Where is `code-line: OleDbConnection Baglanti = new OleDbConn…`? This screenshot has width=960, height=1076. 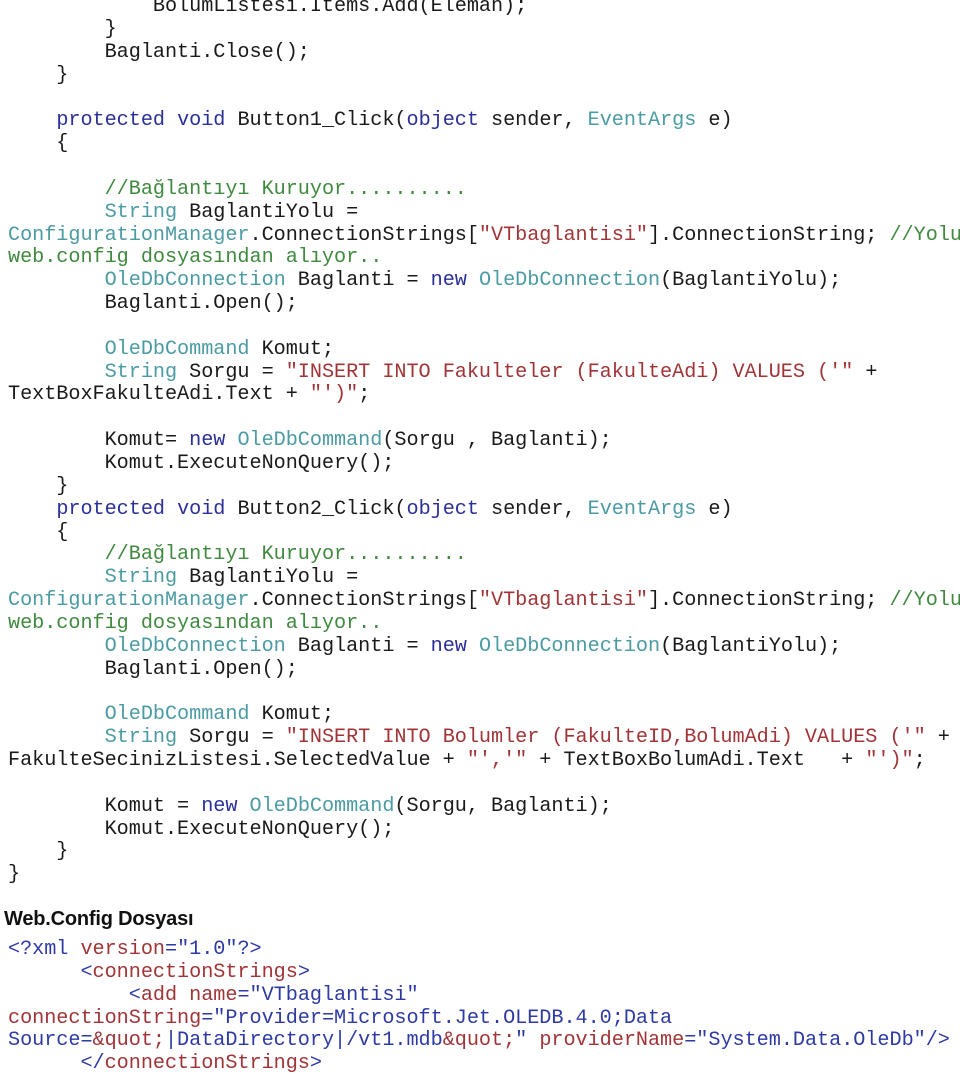
code-line: OleDbConnection Baglanti = new OleDbConn… is located at coordinates (425, 646).